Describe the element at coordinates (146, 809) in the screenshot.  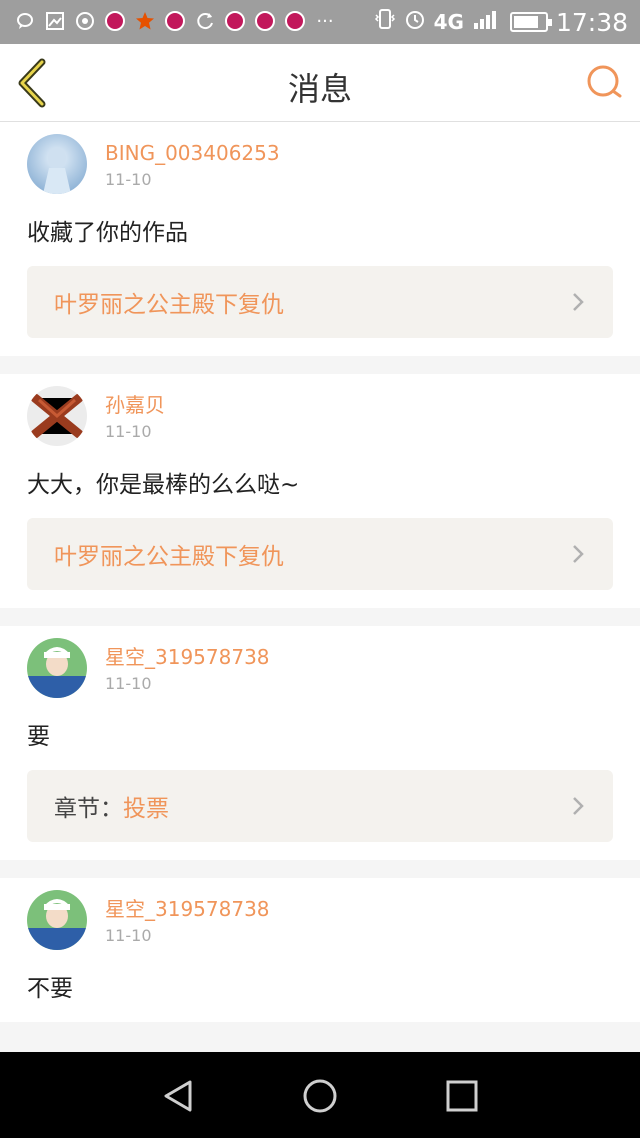
I see `link-title: 投票` at that location.